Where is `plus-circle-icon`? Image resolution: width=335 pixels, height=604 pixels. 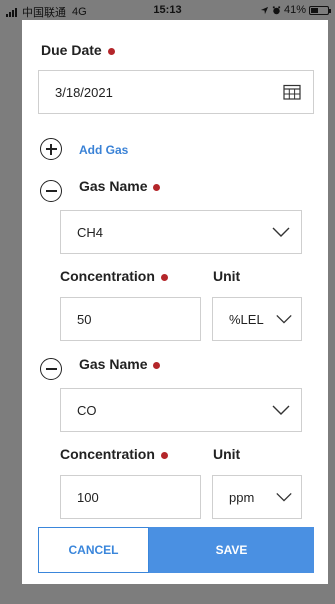
plus-circle-icon is located at coordinates (51, 149).